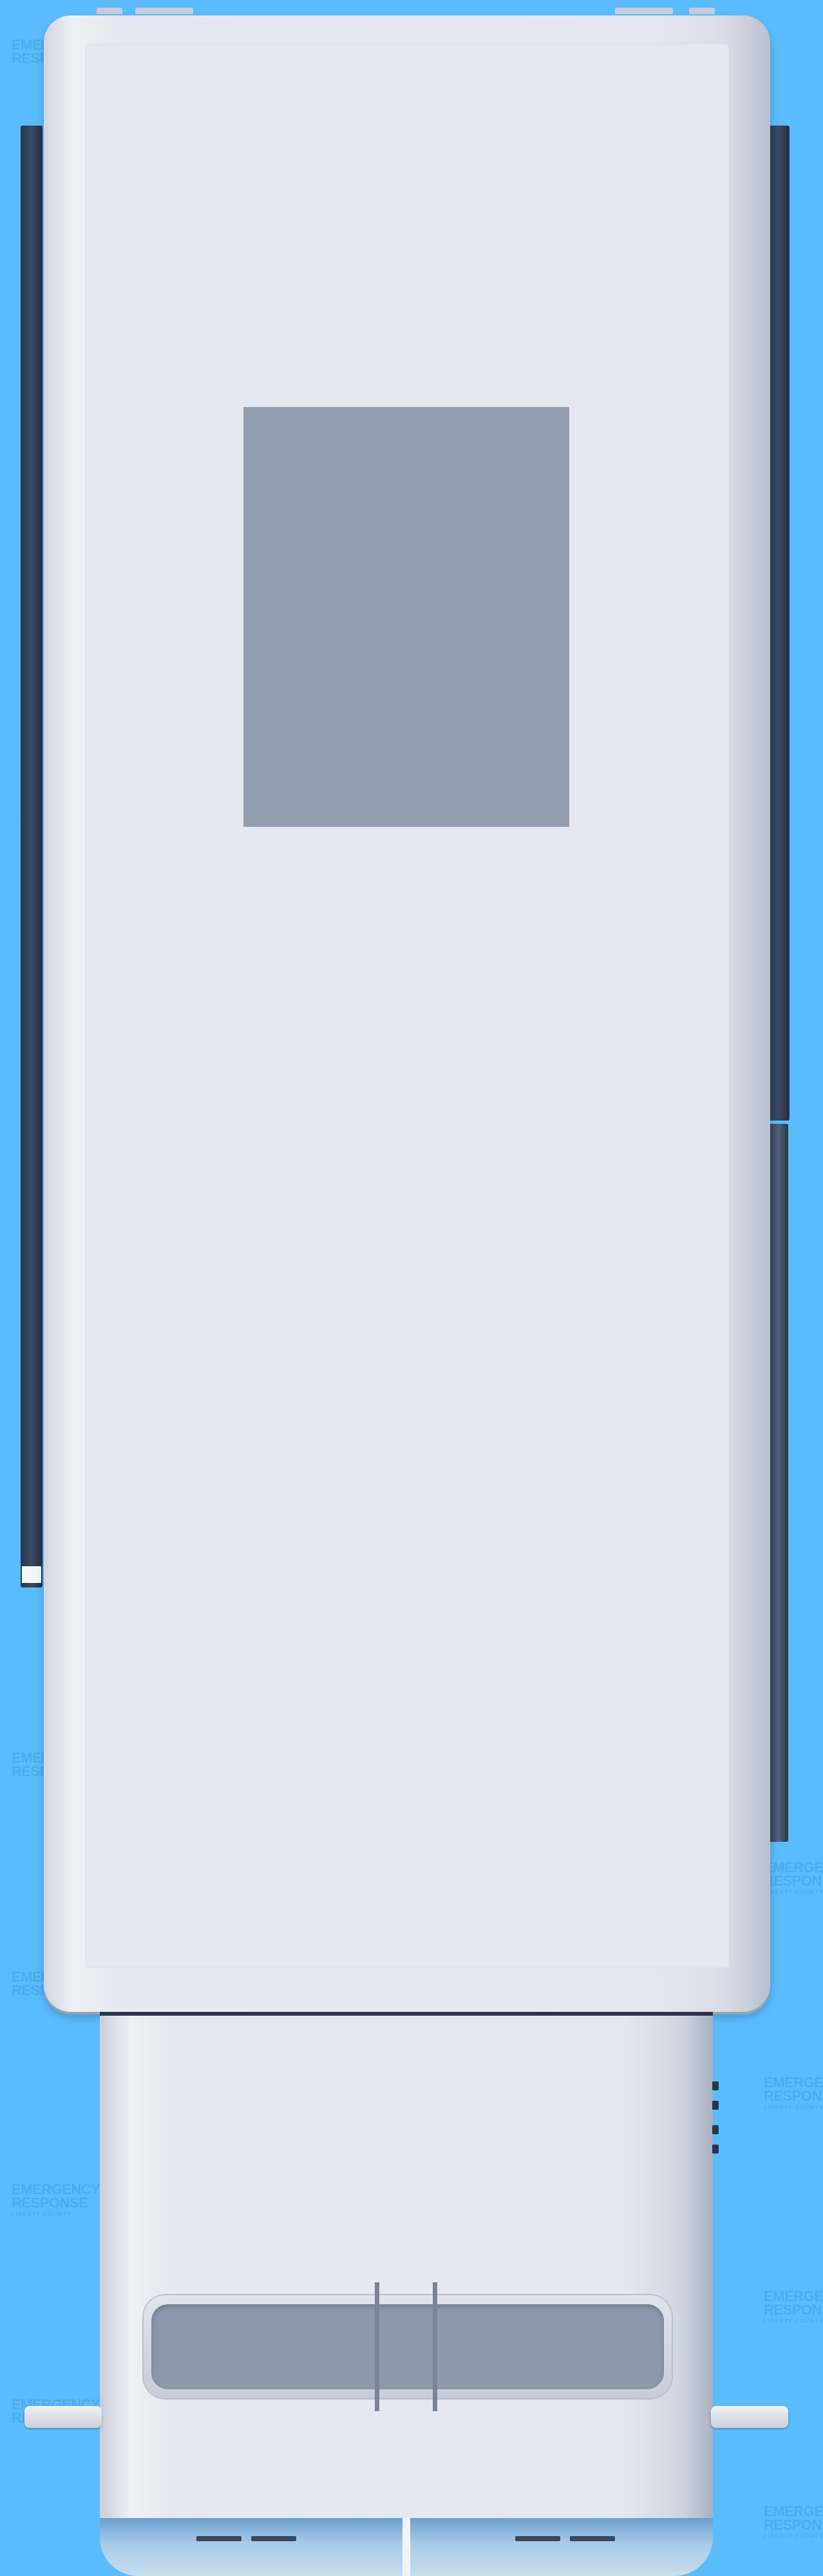 The image size is (823, 2576). What do you see at coordinates (109, 11) in the screenshot?
I see `roof-front-vent-left` at bounding box center [109, 11].